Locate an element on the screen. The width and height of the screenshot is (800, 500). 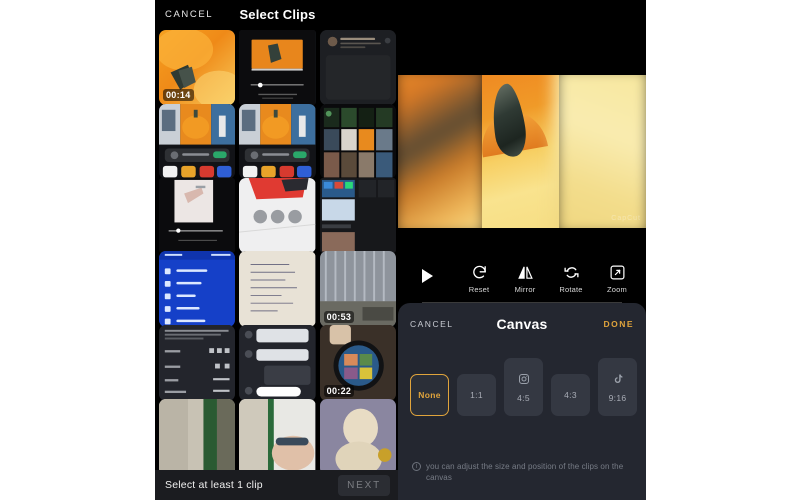
zoom-label: Zoom is located at coordinates (617, 289).